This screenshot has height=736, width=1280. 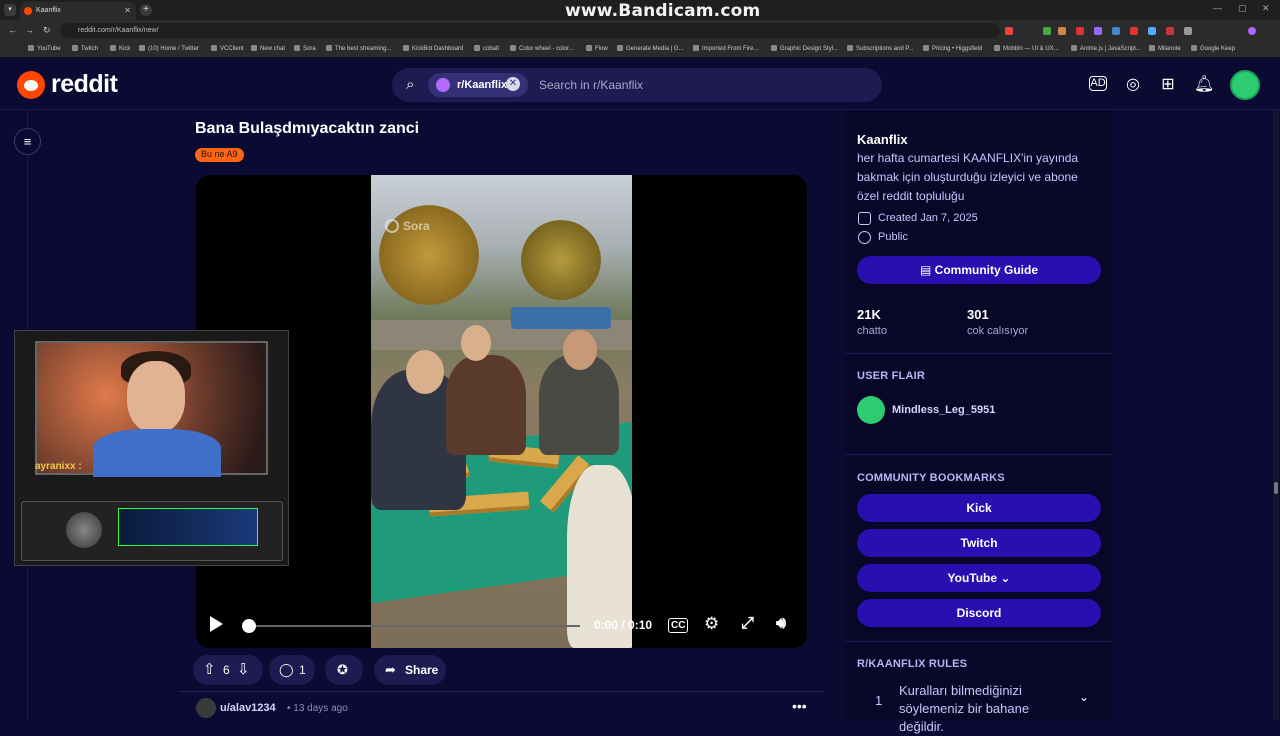 I want to click on bookmark-item: cobalt, so click(x=486, y=48).